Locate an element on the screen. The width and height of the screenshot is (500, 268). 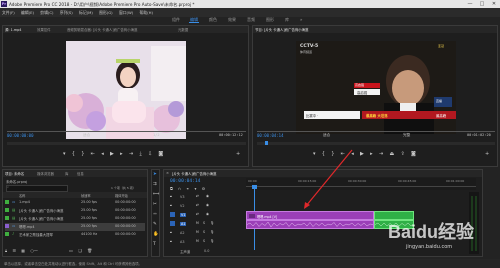
watermark-url: jingyan.baidu.com is located at coordinates (429, 247).